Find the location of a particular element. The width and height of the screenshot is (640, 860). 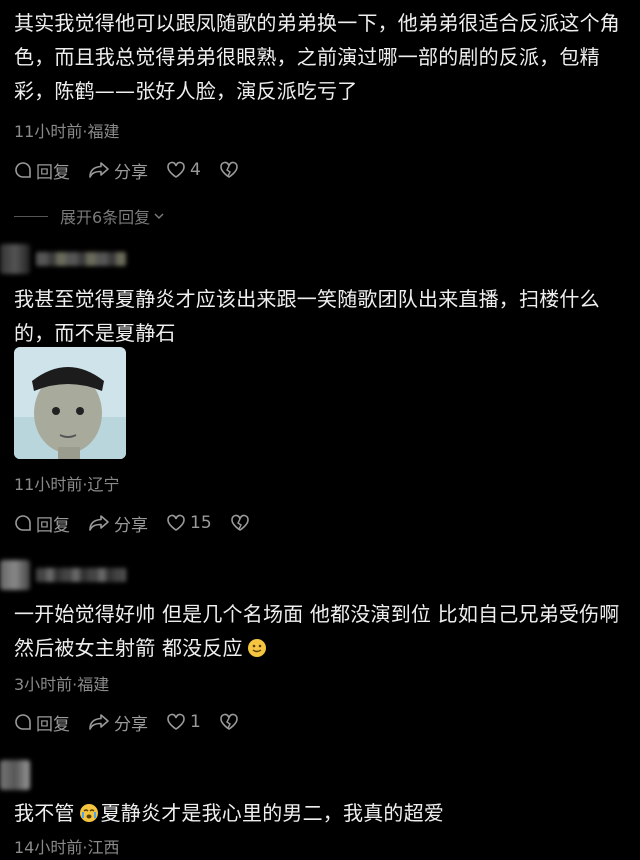

cartoon-face-sticker is located at coordinates (70, 403).